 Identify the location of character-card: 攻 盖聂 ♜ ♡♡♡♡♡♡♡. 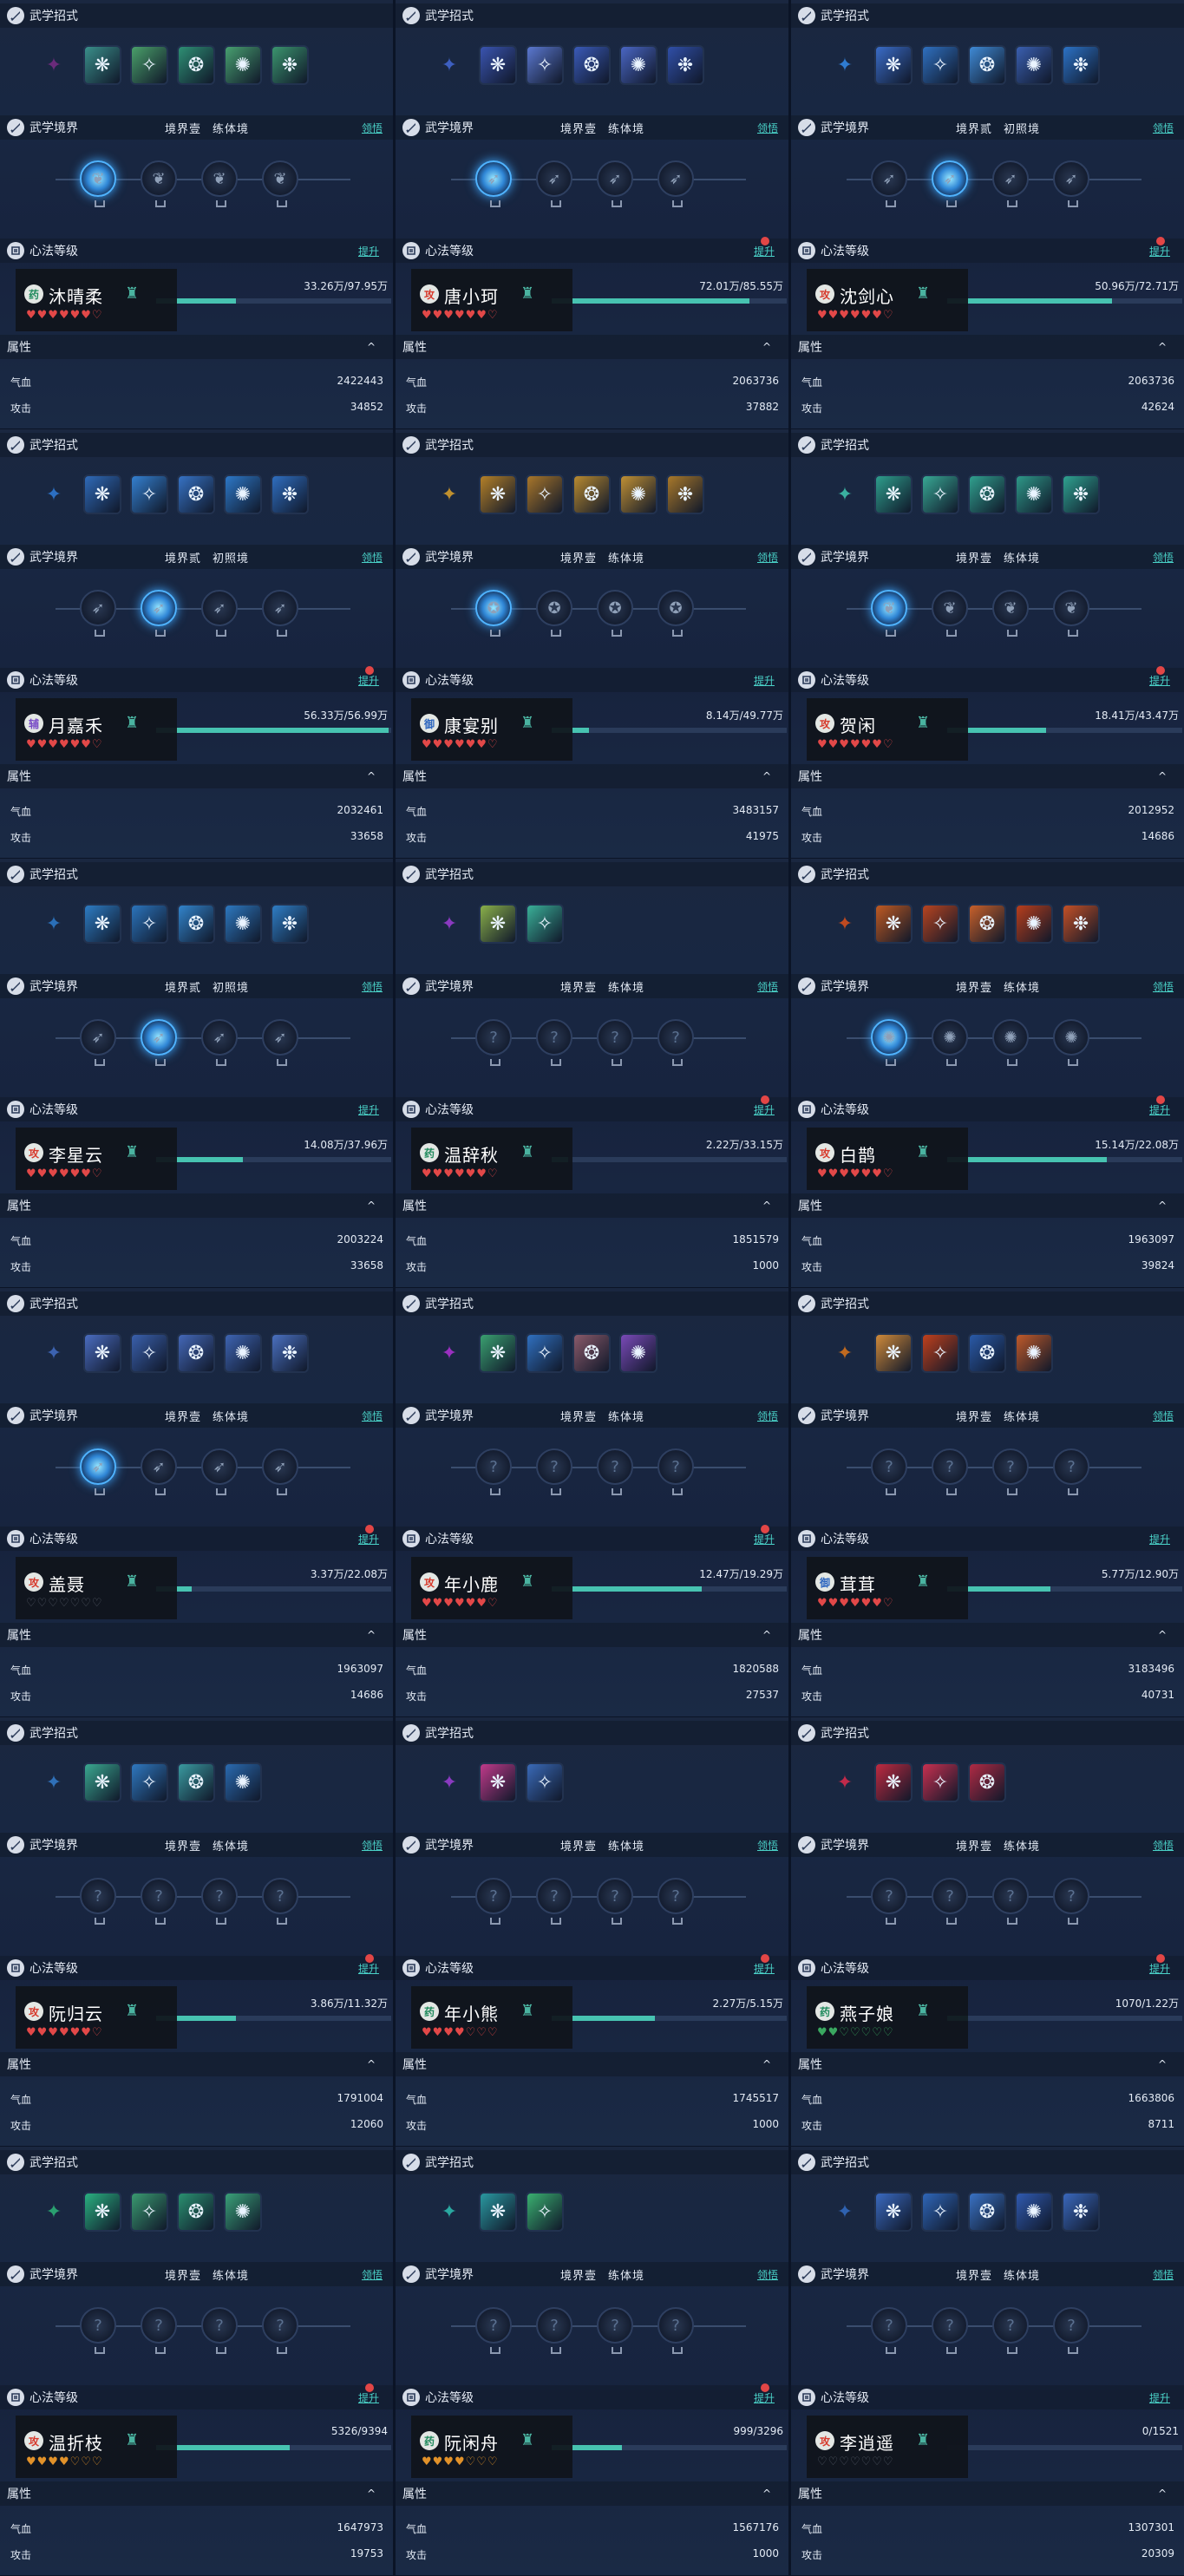
(97, 1588).